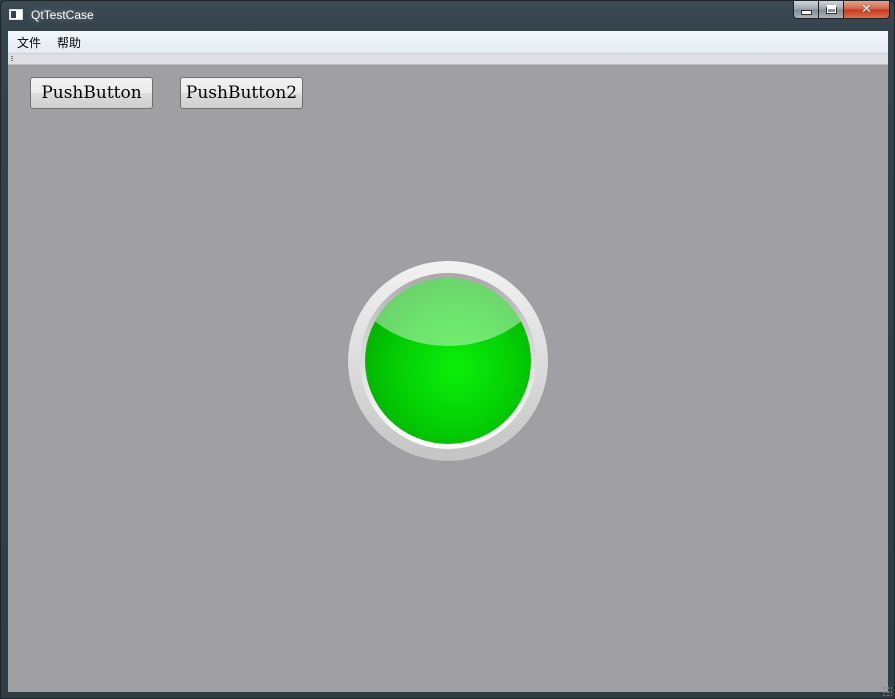  I want to click on title-bar: QtTestCase ✕, so click(447, 16).